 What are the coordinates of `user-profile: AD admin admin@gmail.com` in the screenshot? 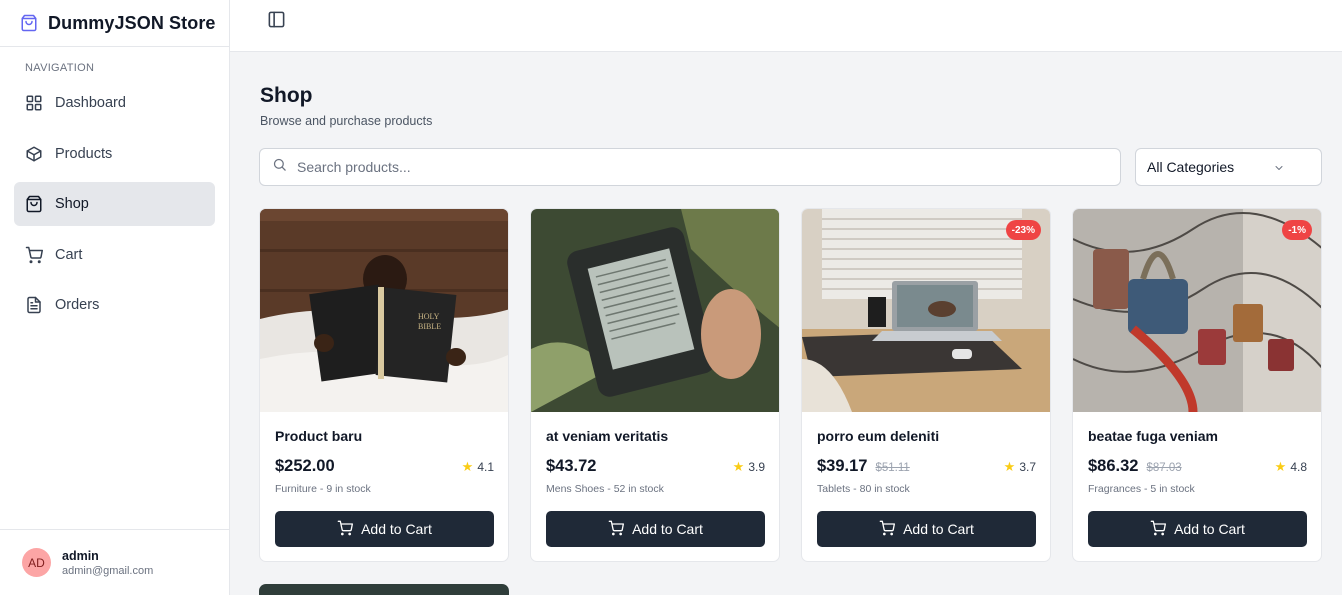 It's located at (114, 562).